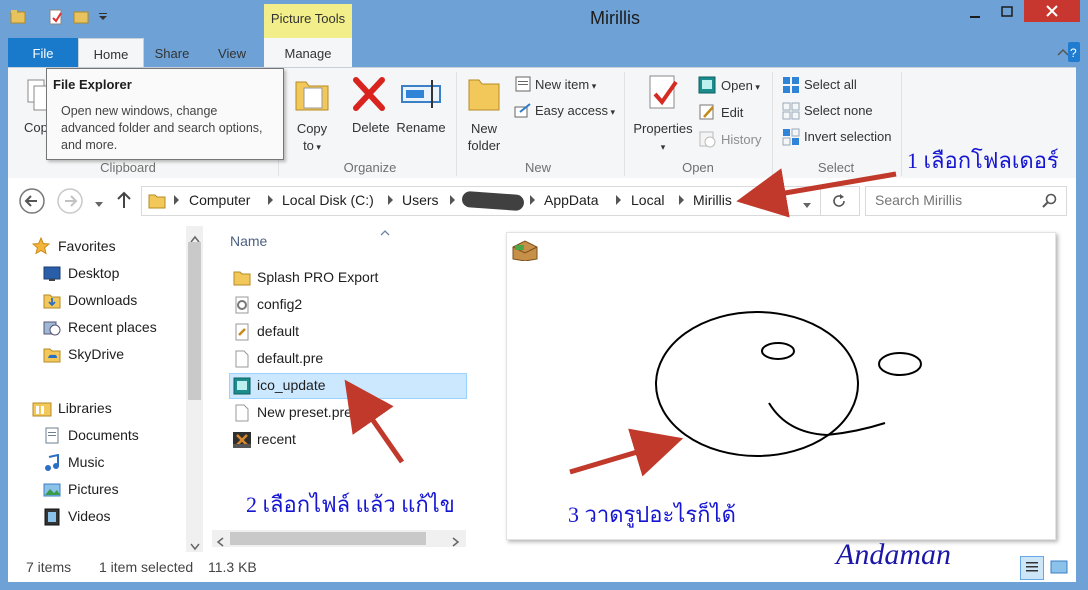 The width and height of the screenshot is (1088, 590). Describe the element at coordinates (652, 514) in the screenshot. I see `annotation-step-3: 3 วาดรูปอะไรก็ได้` at that location.